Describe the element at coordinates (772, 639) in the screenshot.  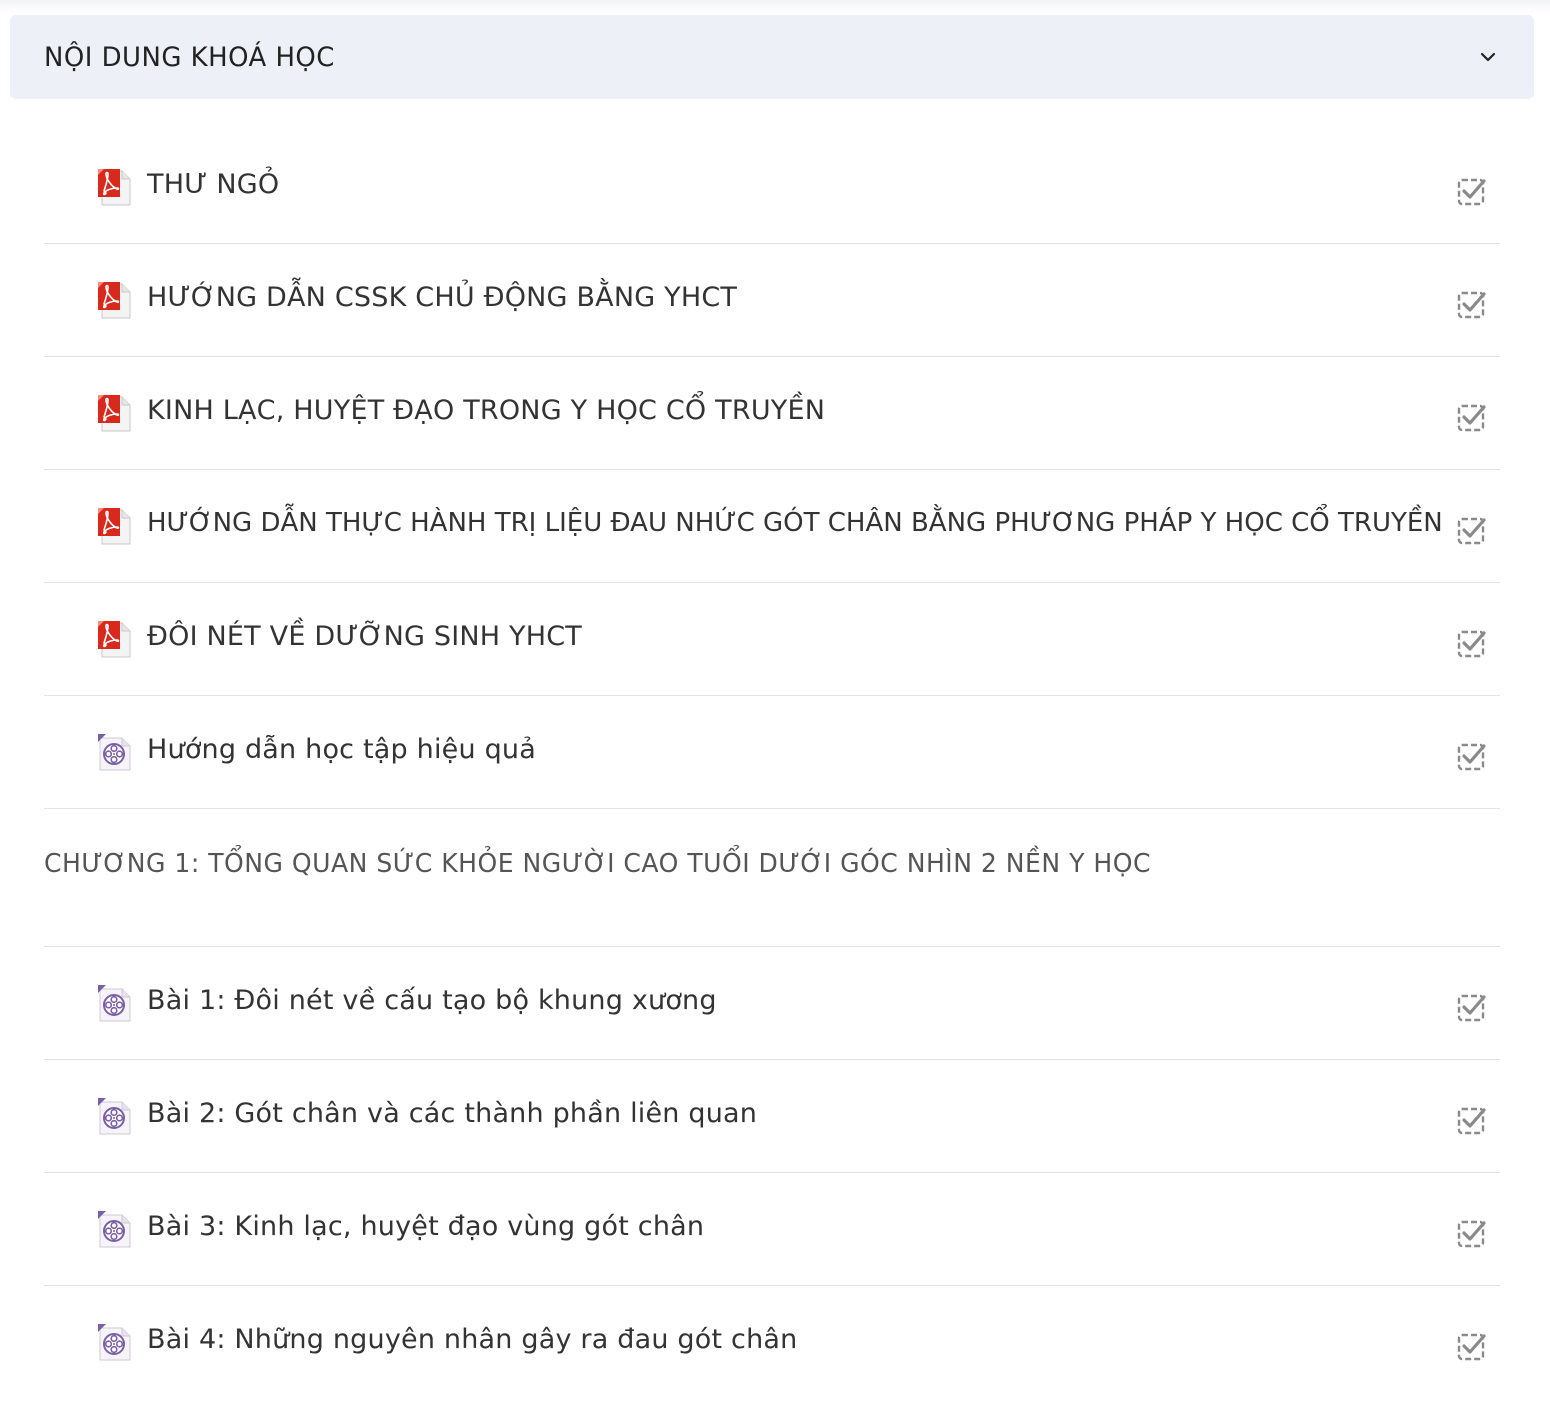
I see `lesson-row: ĐÔI NÉT VỀ DƯỠNG SINH YHCT` at that location.